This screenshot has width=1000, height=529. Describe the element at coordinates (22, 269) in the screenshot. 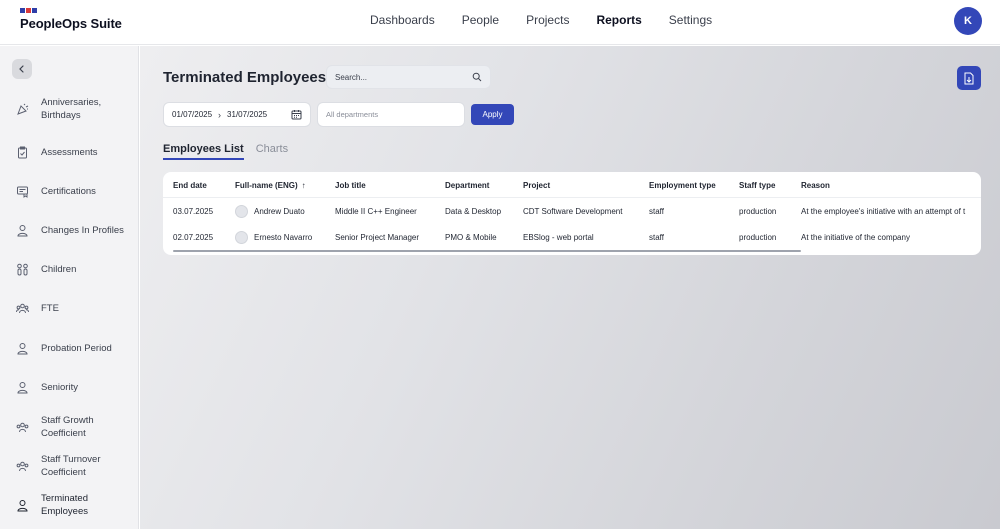

I see `children-icon` at that location.